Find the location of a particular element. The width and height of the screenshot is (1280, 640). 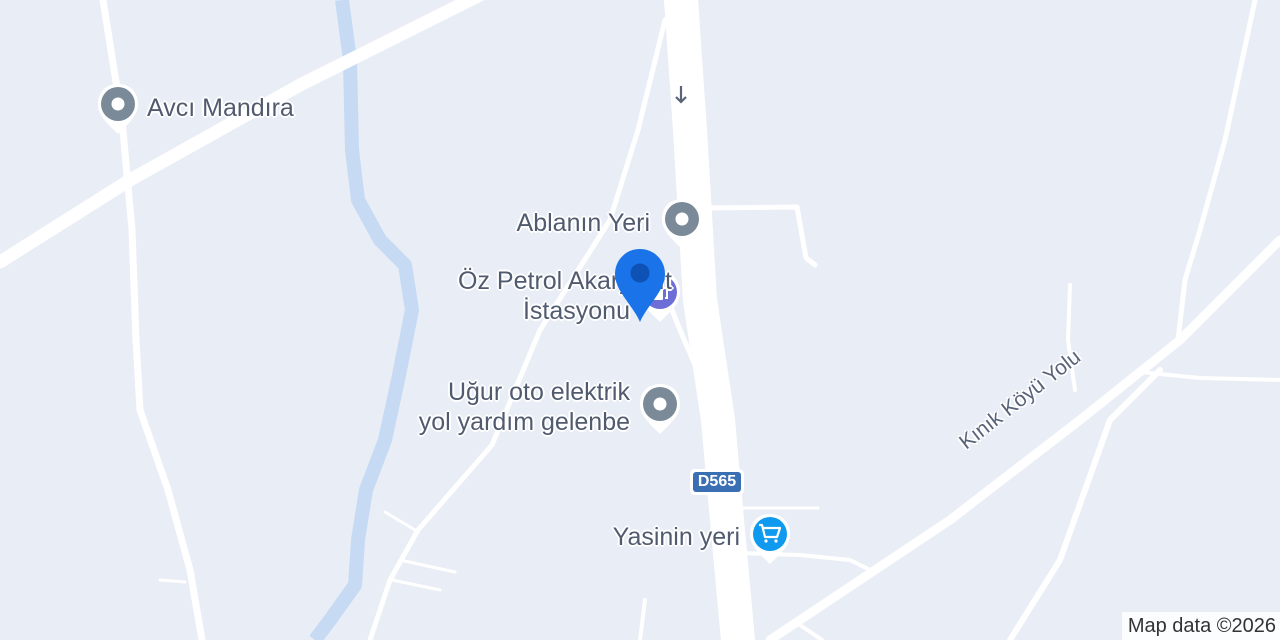

poi-pin-ugur-oto-elektrik is located at coordinates (660, 410).